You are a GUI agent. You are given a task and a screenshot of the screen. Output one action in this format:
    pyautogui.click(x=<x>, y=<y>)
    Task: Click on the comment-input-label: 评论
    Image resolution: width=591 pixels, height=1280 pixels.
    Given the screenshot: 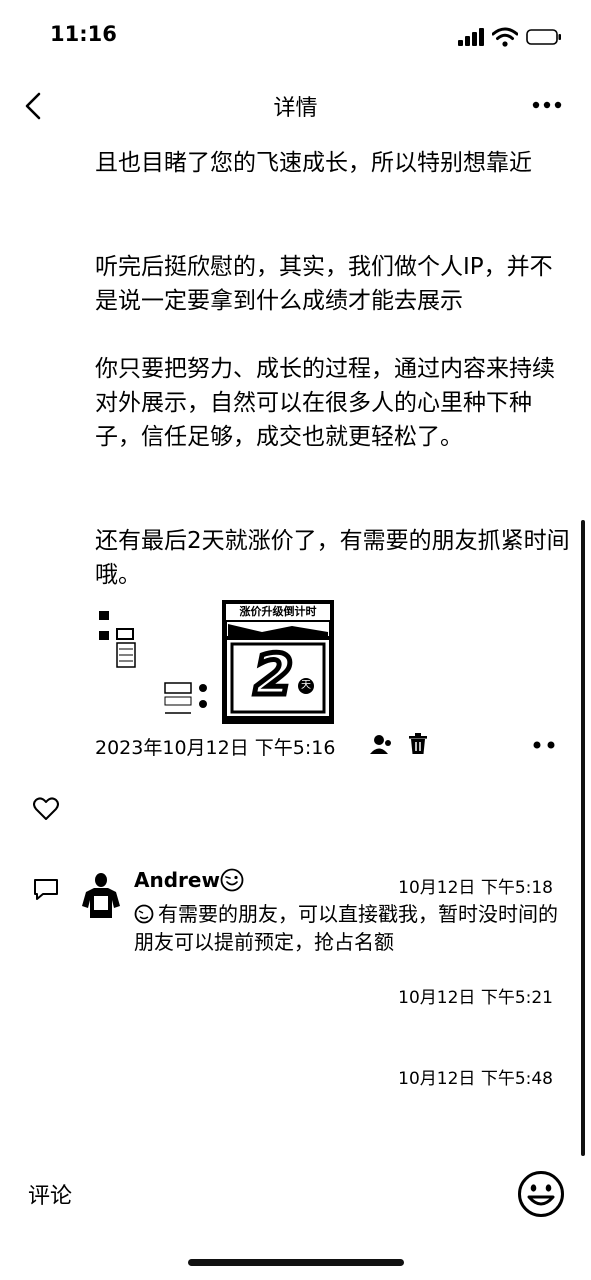 What is the action you would take?
    pyautogui.click(x=50, y=1194)
    